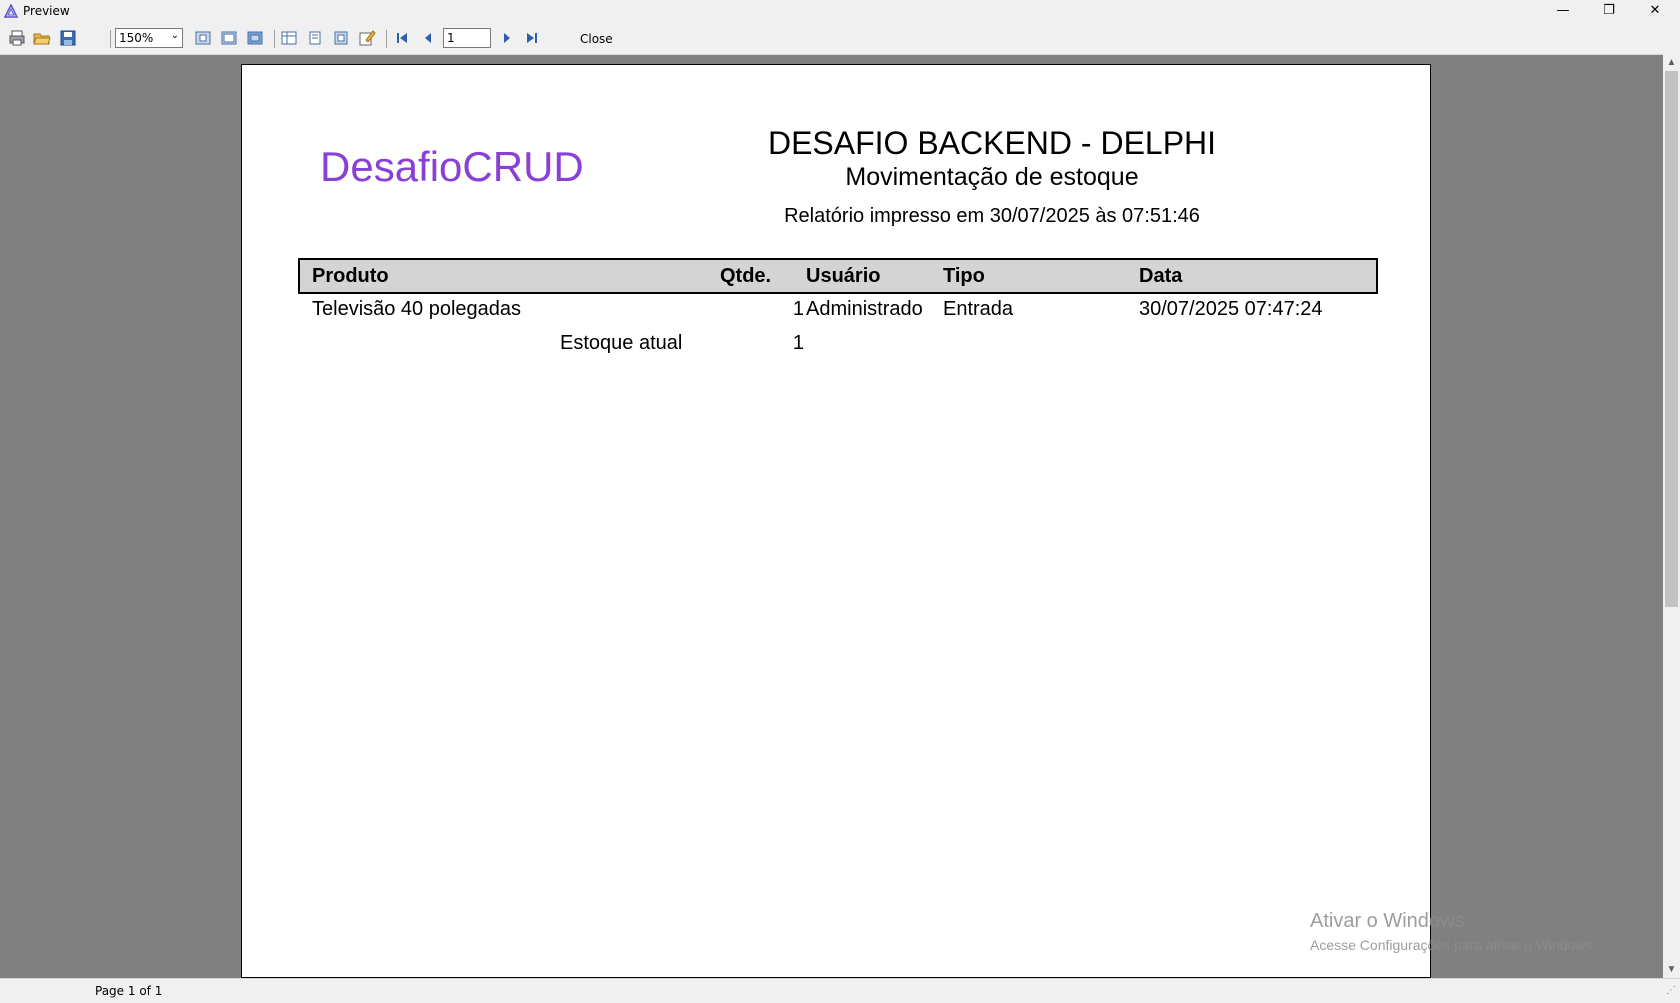 Image resolution: width=1680 pixels, height=1003 pixels. Describe the element at coordinates (1671, 990) in the screenshot. I see `resize-grip-icon: ⋰` at that location.